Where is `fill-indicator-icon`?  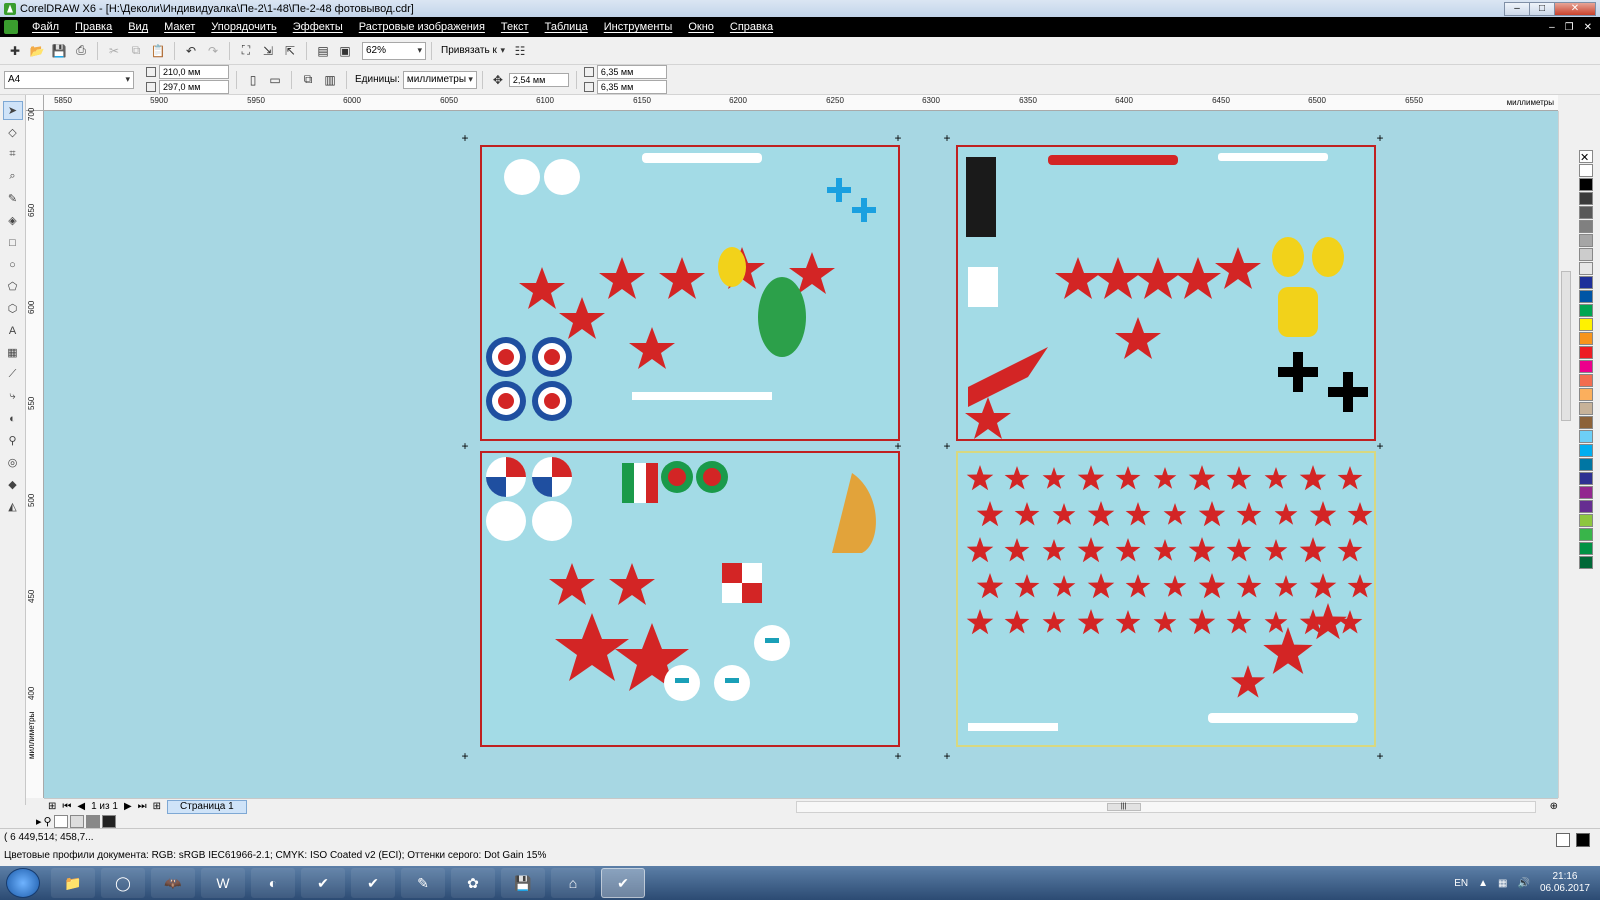
fill-indicator-icon is located at coordinates (1563, 840).